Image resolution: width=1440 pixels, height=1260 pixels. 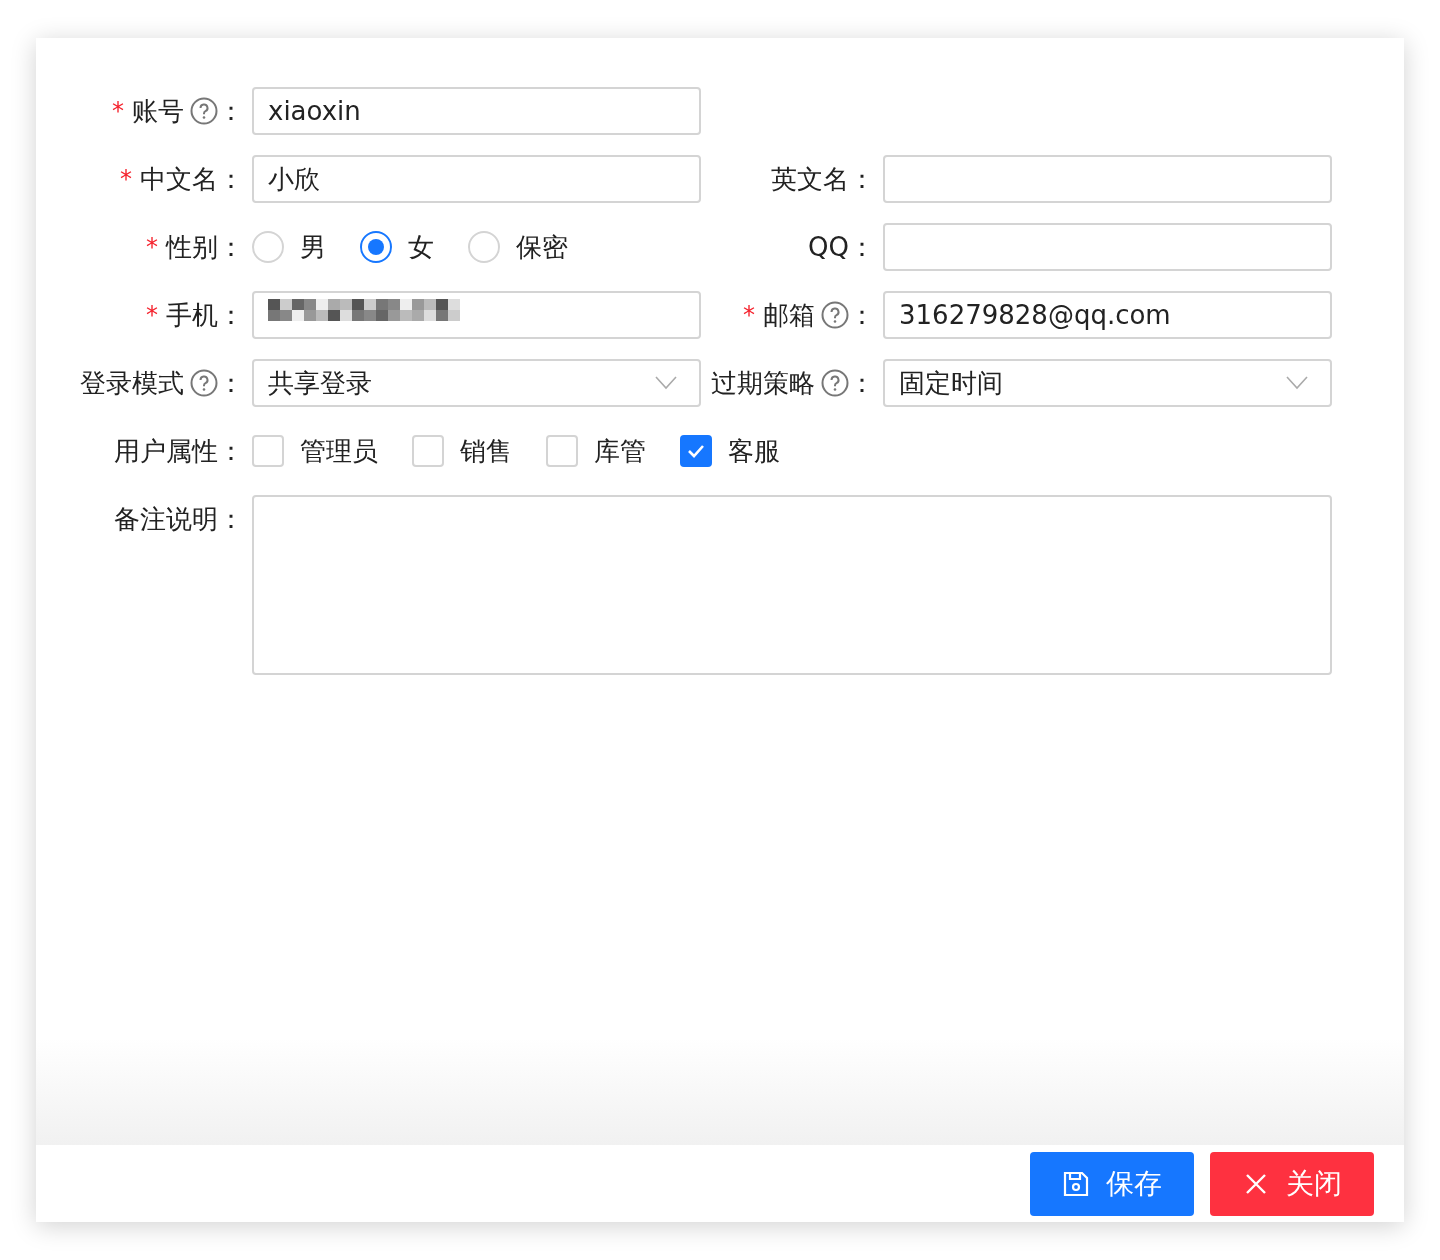 I want to click on field-label: 账号, so click(x=158, y=111).